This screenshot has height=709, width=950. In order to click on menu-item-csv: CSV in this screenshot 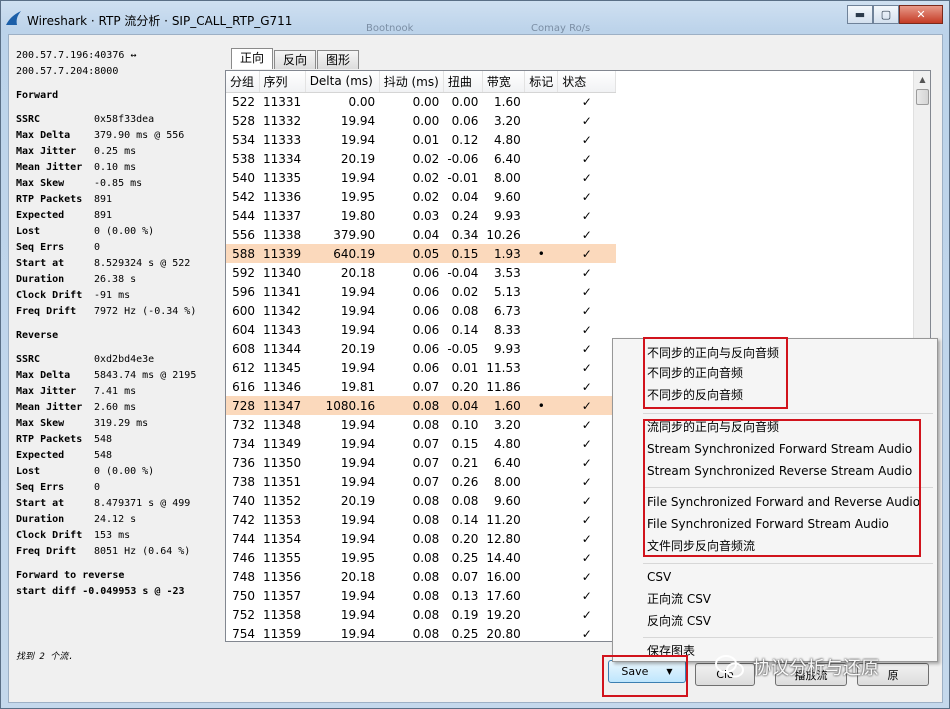, I will do `click(659, 577)`.